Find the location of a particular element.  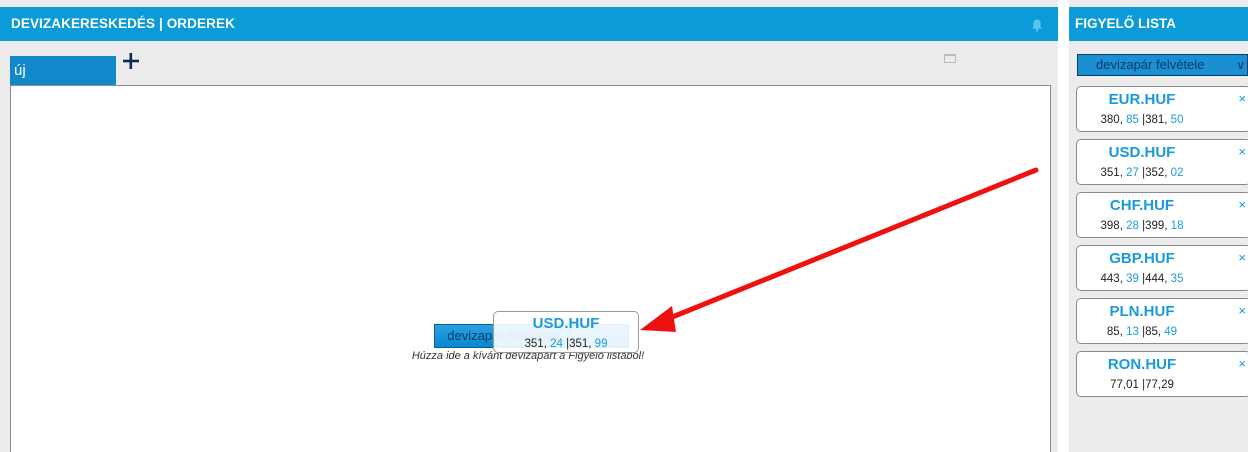

annotation-arrow is located at coordinates (839, 249).